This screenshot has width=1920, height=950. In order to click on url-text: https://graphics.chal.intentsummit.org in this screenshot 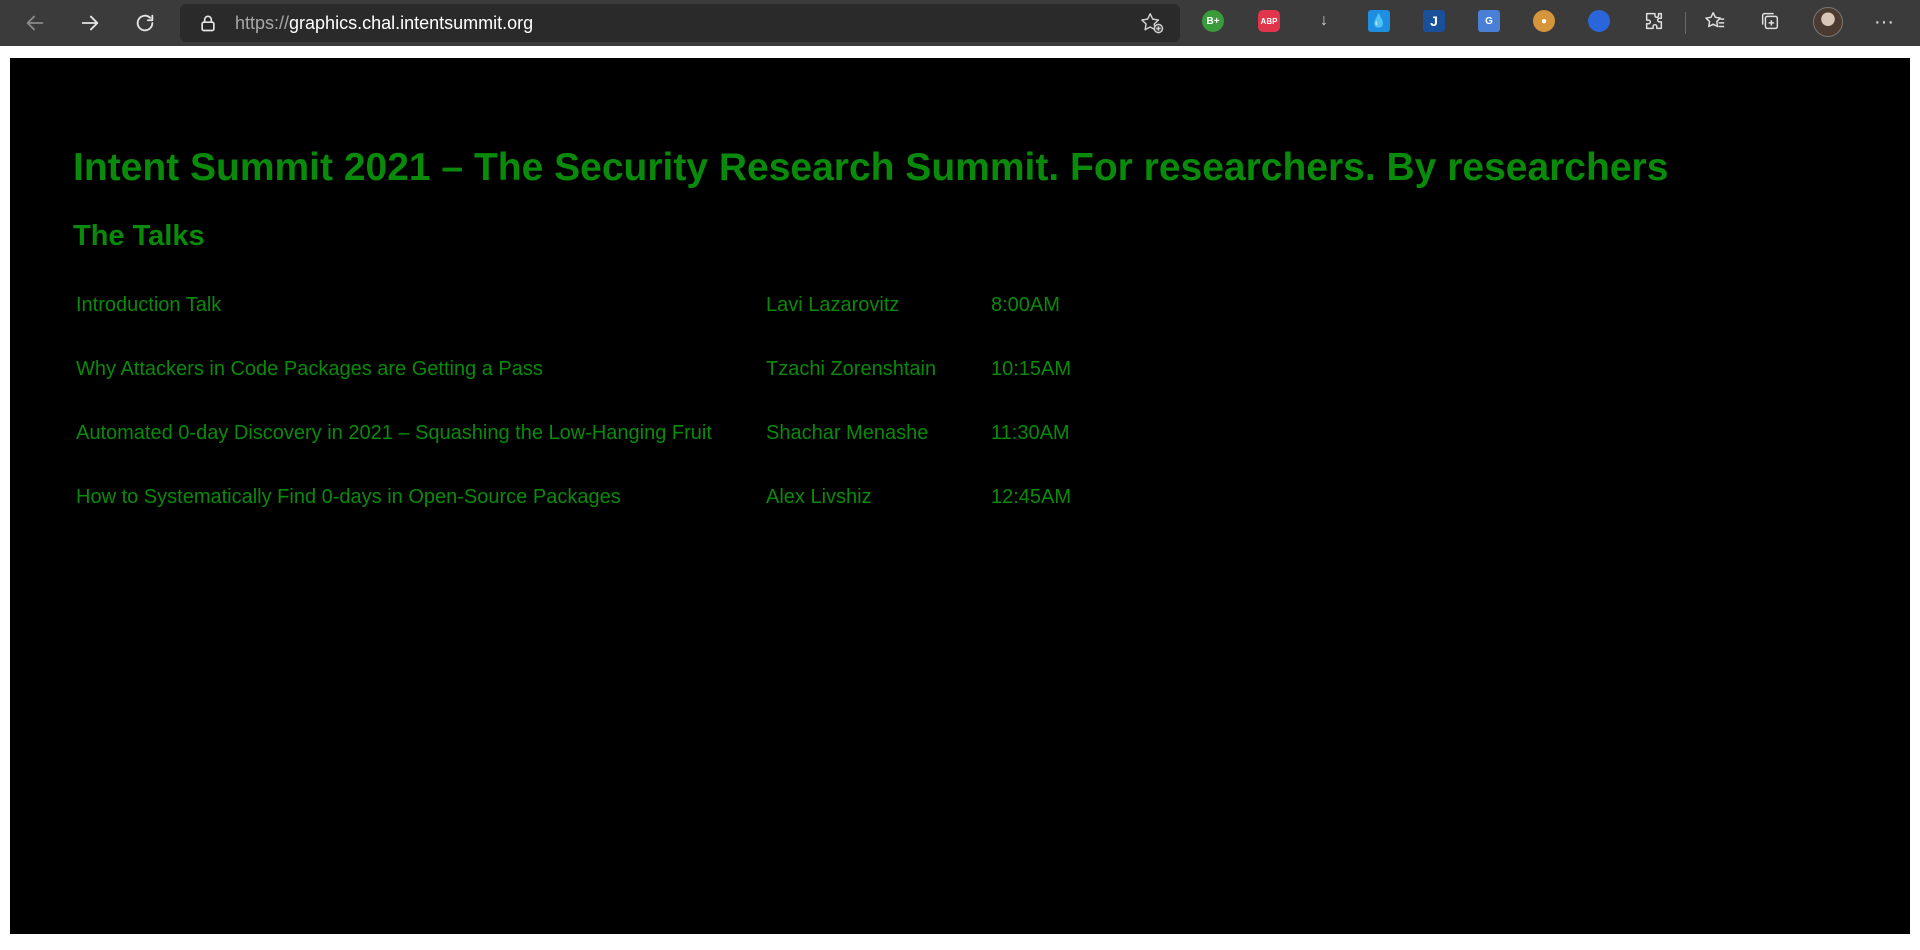, I will do `click(384, 23)`.